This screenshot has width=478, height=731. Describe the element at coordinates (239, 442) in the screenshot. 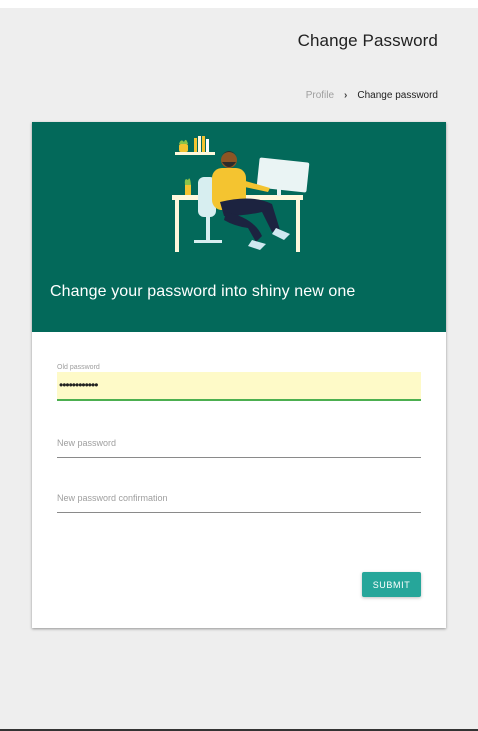

I see `new-password-field: New password` at that location.